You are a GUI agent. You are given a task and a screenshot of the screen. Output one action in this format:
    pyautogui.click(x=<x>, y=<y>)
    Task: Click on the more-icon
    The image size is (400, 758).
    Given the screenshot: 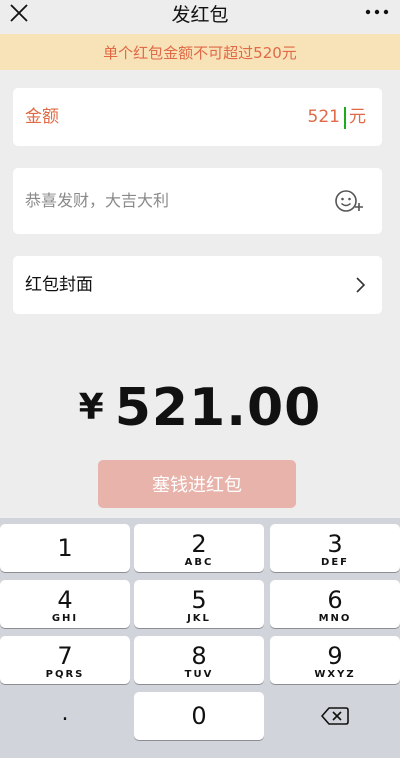 What is the action you would take?
    pyautogui.click(x=377, y=12)
    